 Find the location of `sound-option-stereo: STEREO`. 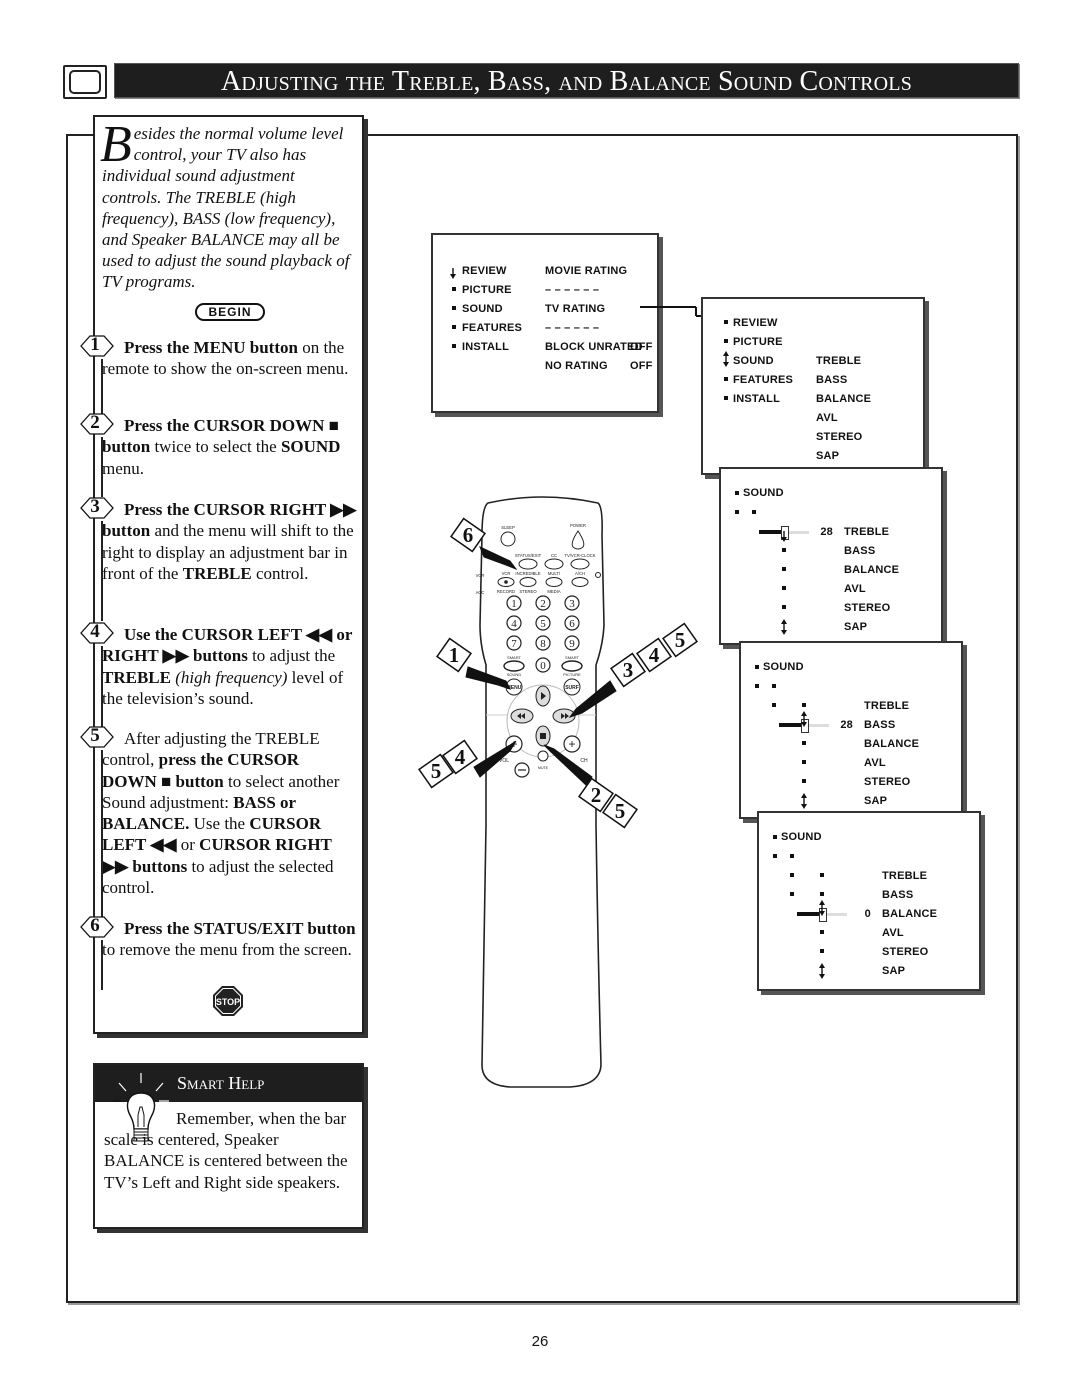

sound-option-stereo: STEREO is located at coordinates (905, 952).